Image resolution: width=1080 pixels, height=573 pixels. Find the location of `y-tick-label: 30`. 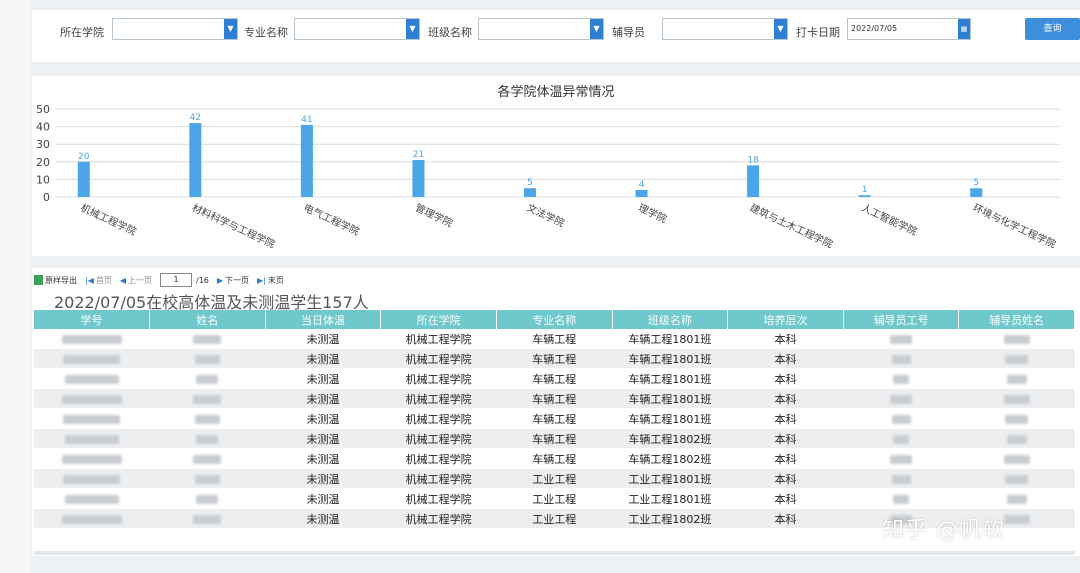

y-tick-label: 30 is located at coordinates (43, 144).